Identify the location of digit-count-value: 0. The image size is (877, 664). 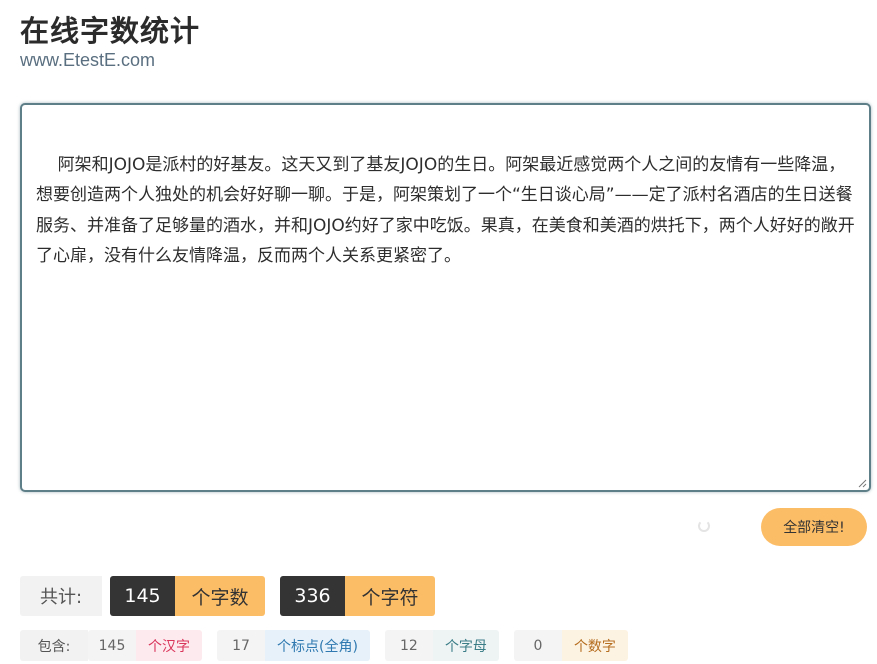
(537, 645).